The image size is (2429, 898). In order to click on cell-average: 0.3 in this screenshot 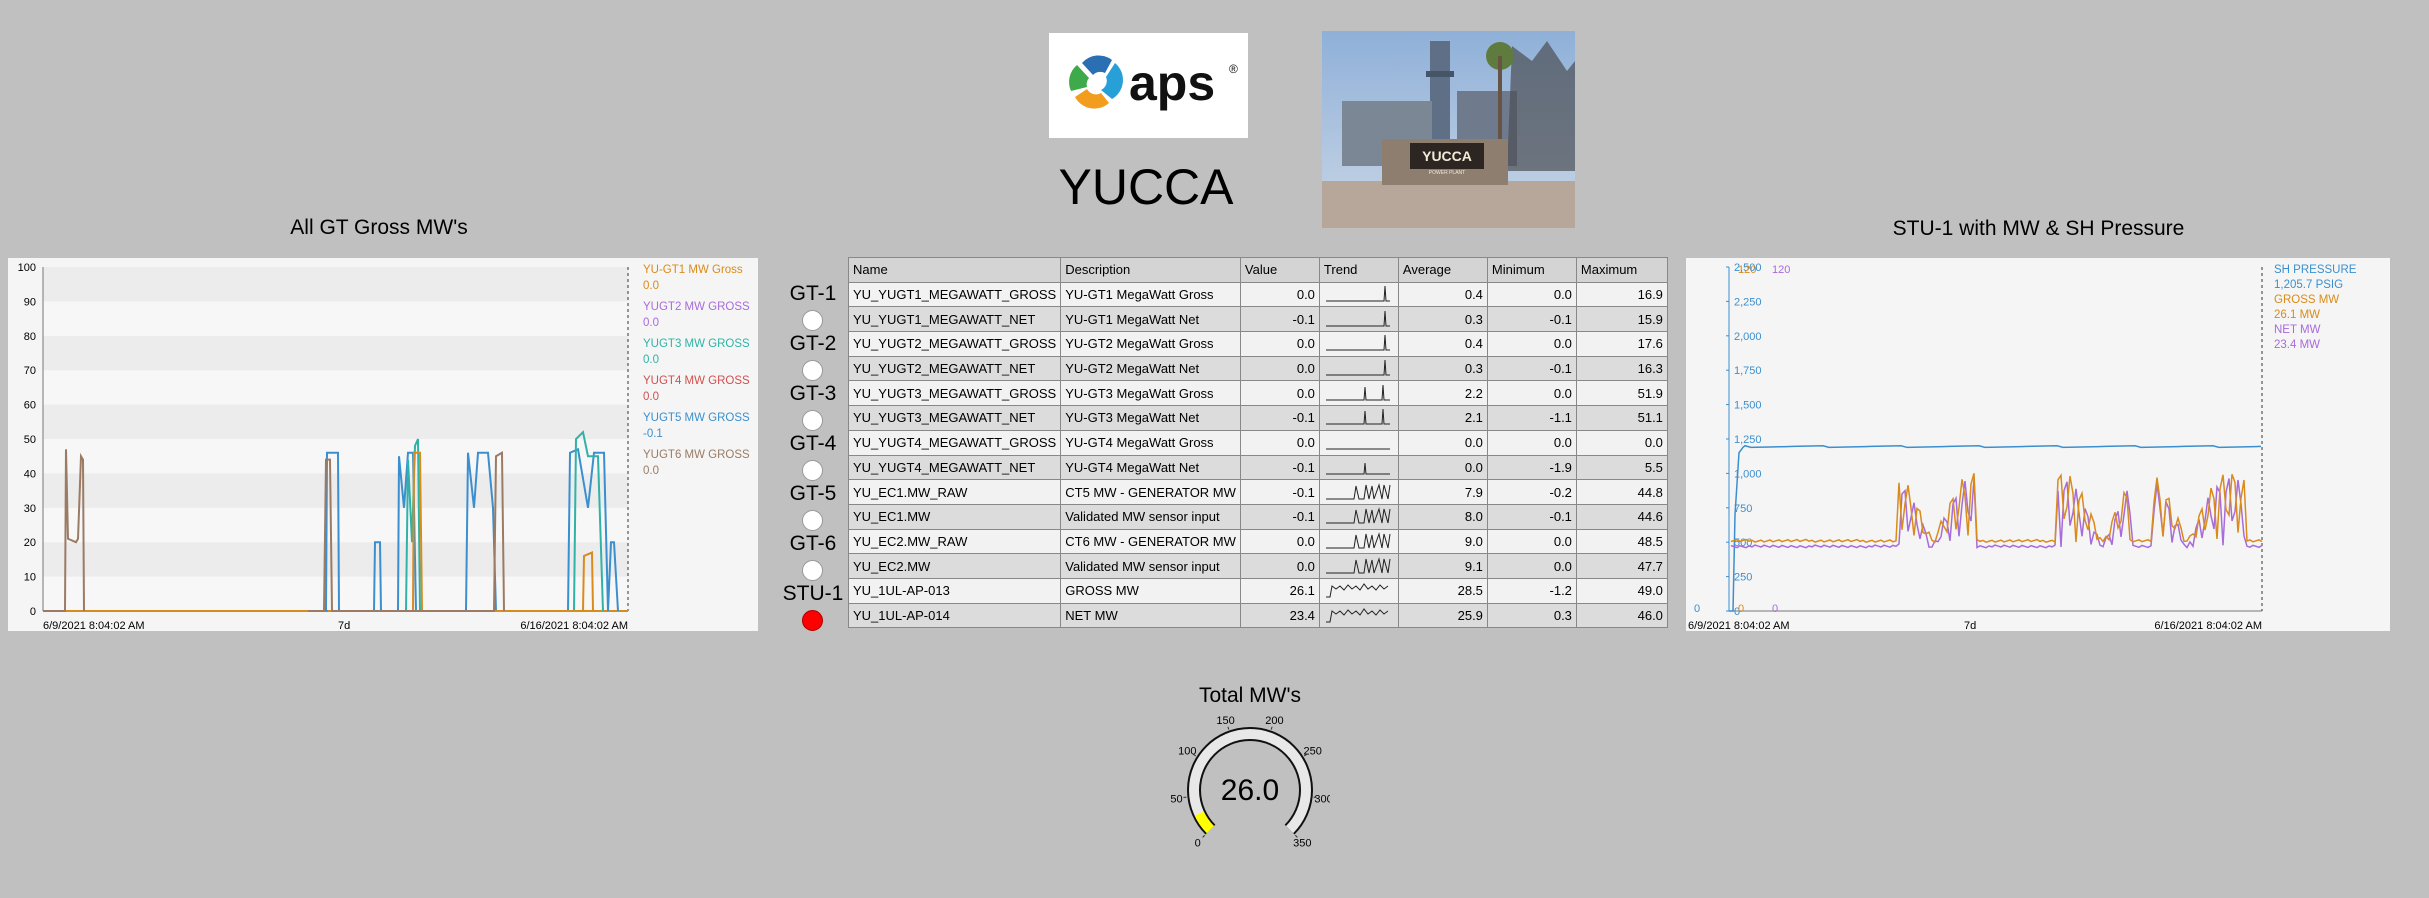, I will do `click(1442, 319)`.